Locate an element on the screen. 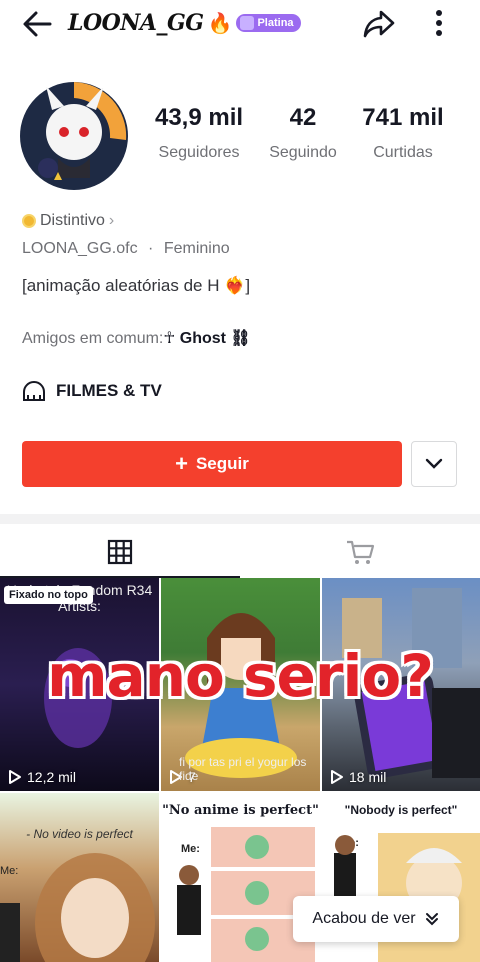 The image size is (480, 962). last-watched-button: Acabou de ver is located at coordinates (376, 919).